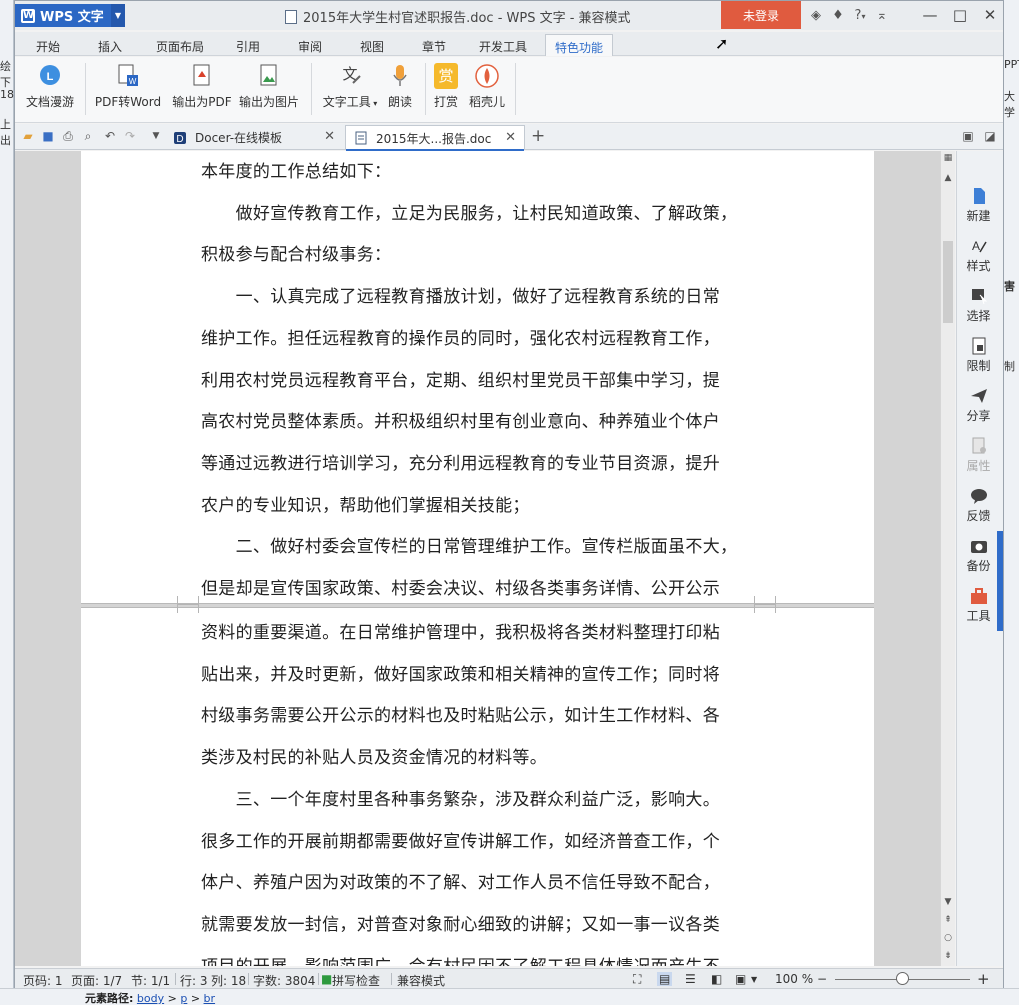  What do you see at coordinates (365, 503) in the screenshot?
I see `document-text-line: 农户的专业知识，帮助他们掌握相关技能；` at bounding box center [365, 503].